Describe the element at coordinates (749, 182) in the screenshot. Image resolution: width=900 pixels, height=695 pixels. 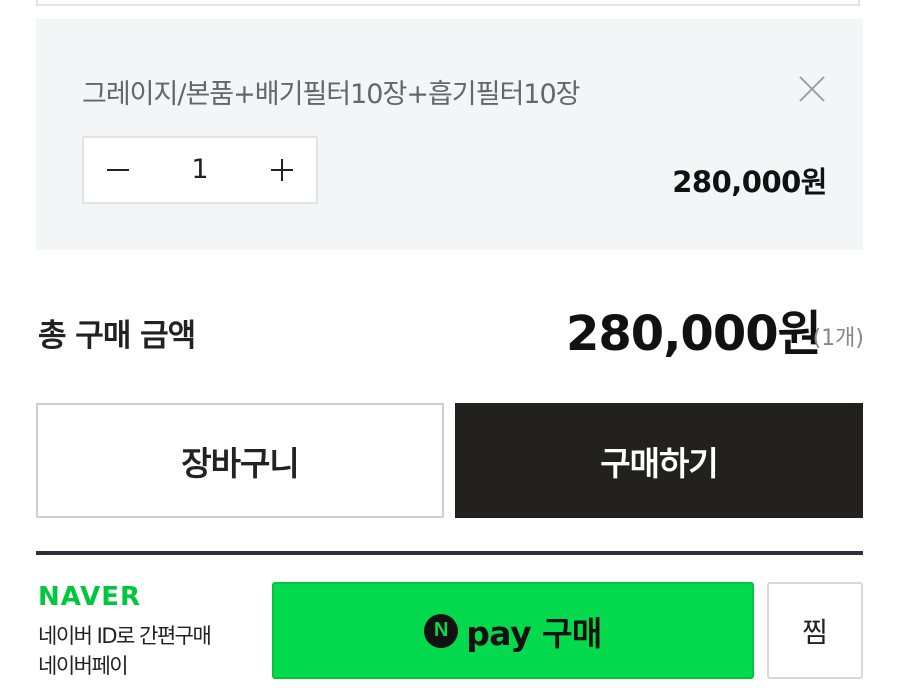
I see `option-price: 280,000원` at that location.